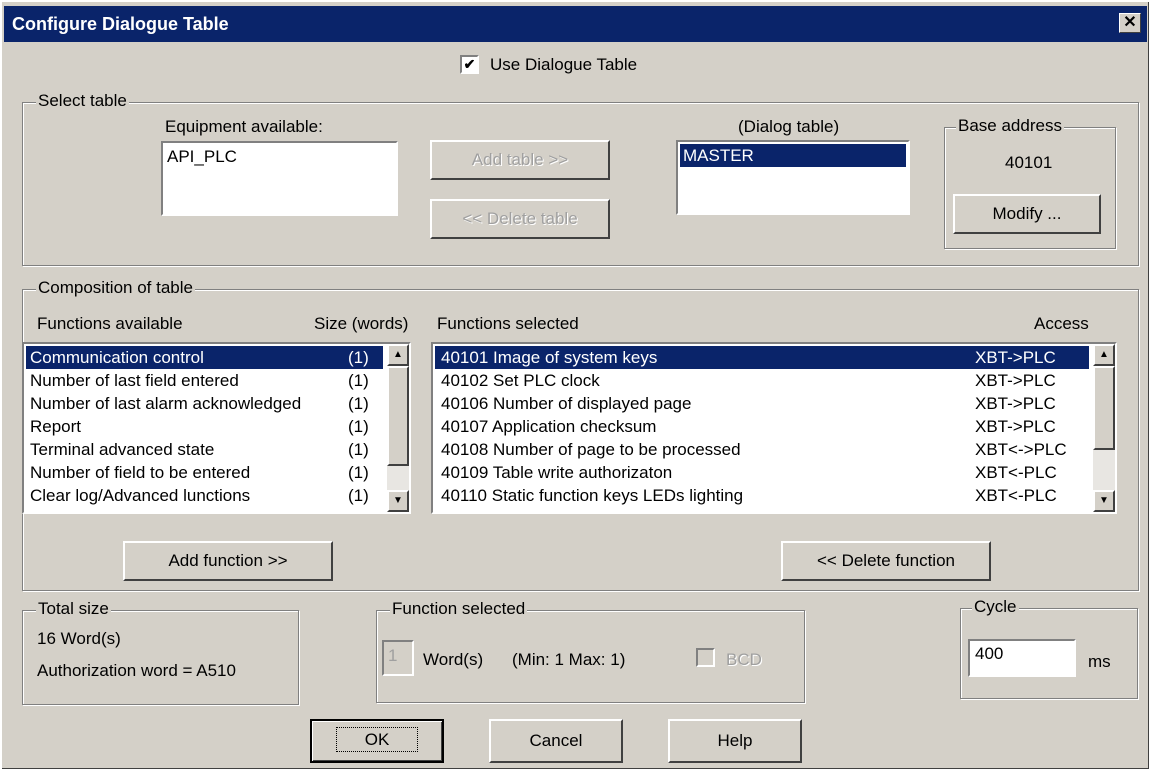 This screenshot has height=771, width=1151. What do you see at coordinates (110, 323) in the screenshot?
I see `functions-available-header: Functions available` at bounding box center [110, 323].